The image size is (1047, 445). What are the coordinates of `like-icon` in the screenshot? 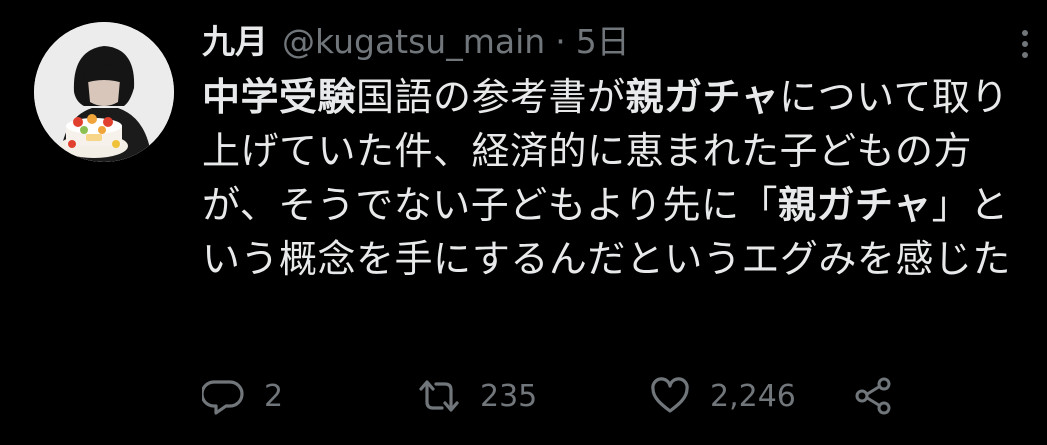 It's located at (670, 395).